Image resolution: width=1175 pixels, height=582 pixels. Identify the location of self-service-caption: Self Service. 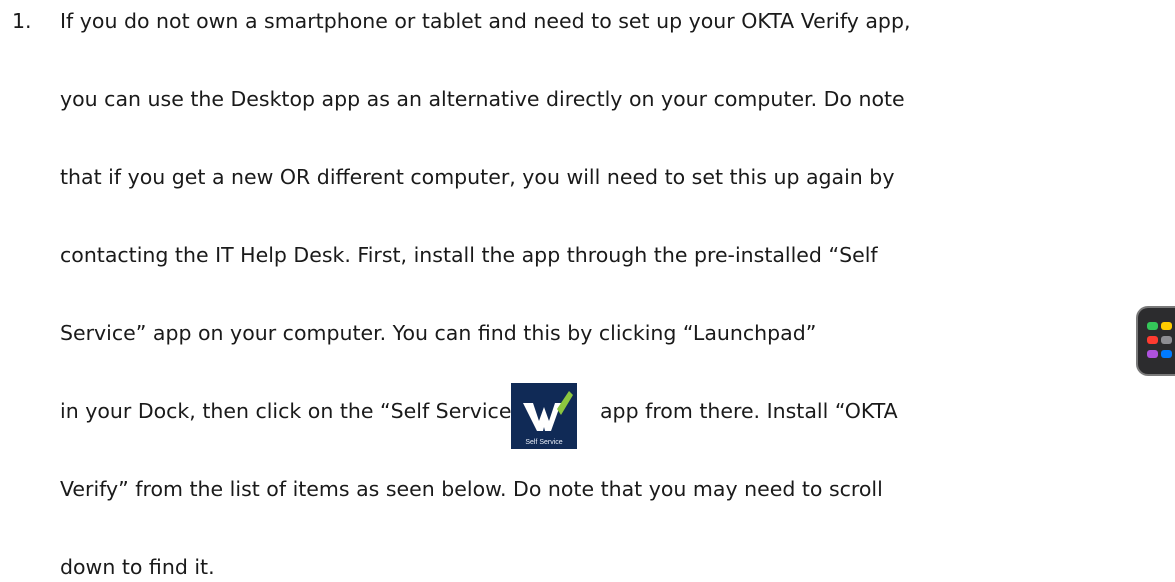
(544, 442).